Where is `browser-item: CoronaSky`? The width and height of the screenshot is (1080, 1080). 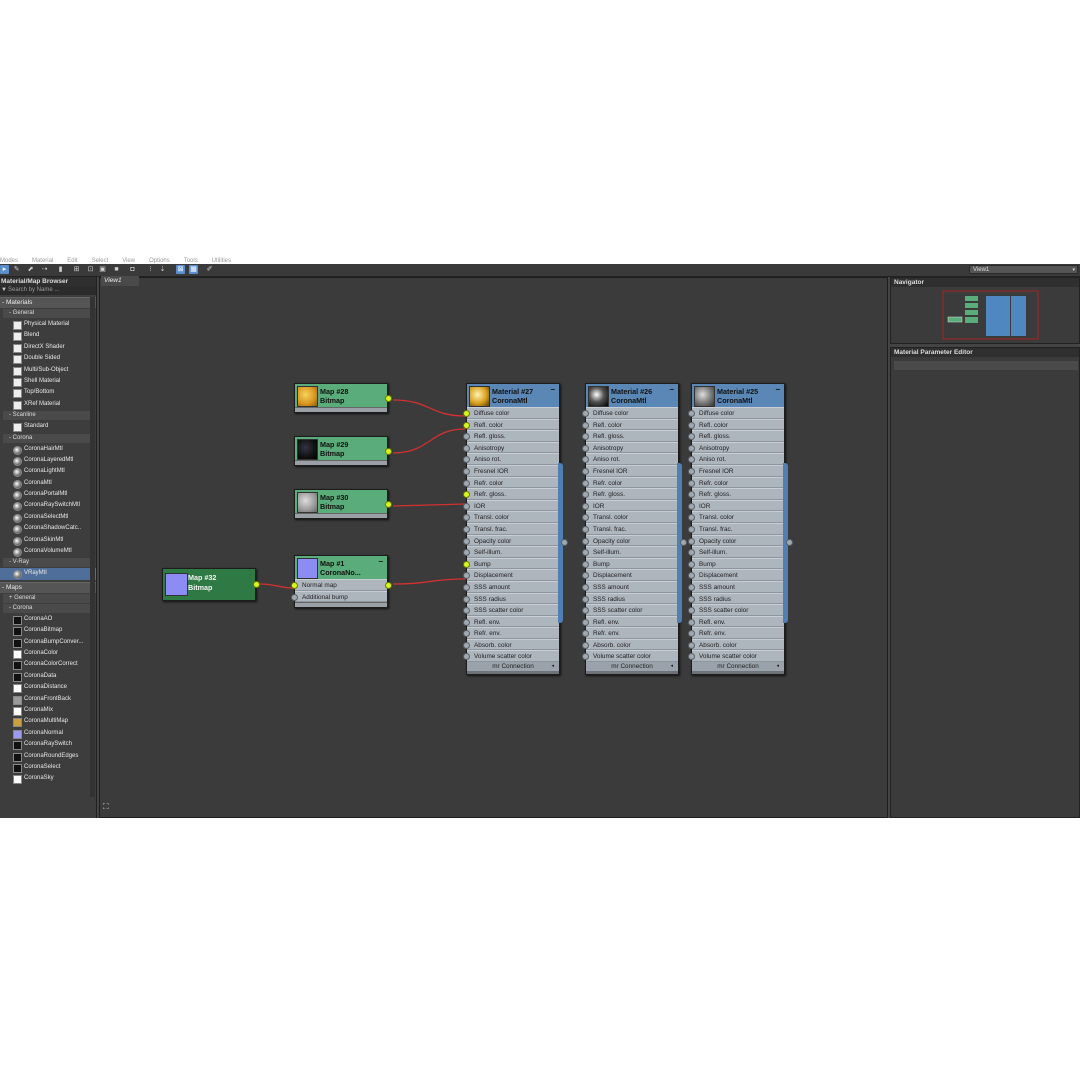
browser-item: CoronaSky is located at coordinates (48, 779).